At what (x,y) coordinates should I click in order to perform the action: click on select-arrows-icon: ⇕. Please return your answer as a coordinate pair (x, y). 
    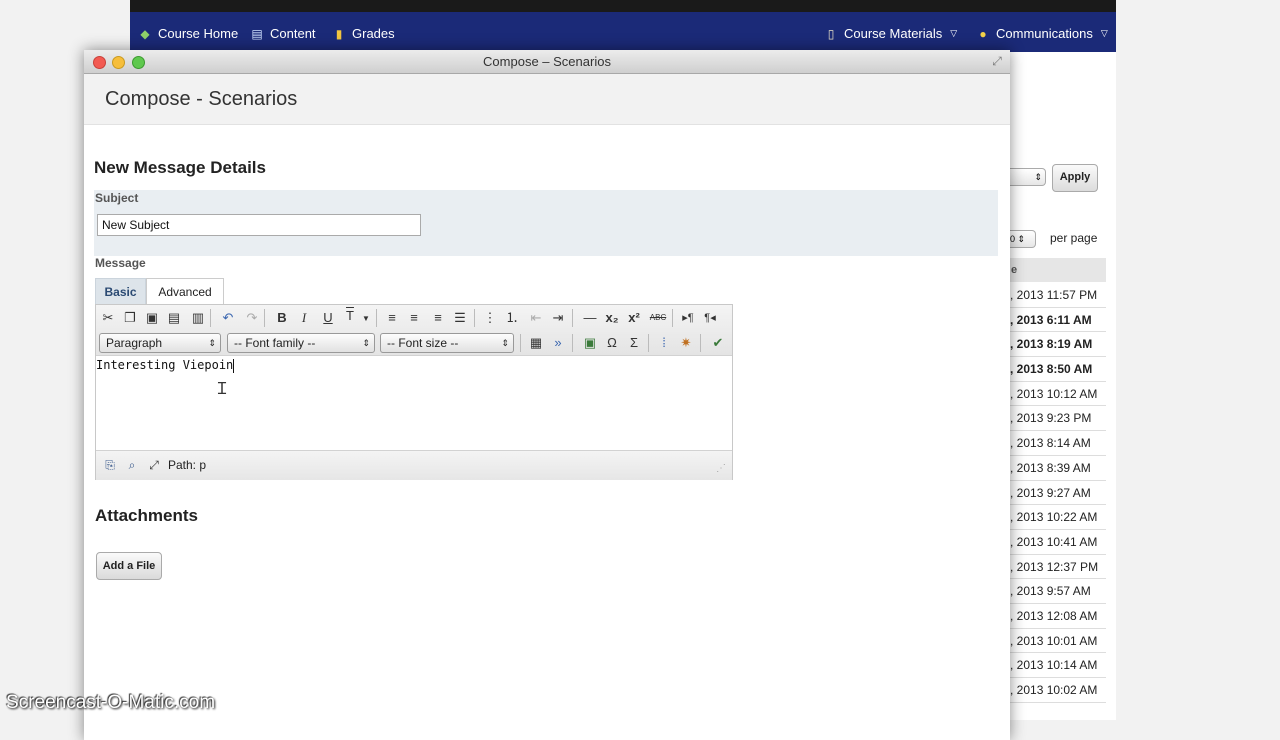
    Looking at the image, I should click on (212, 343).